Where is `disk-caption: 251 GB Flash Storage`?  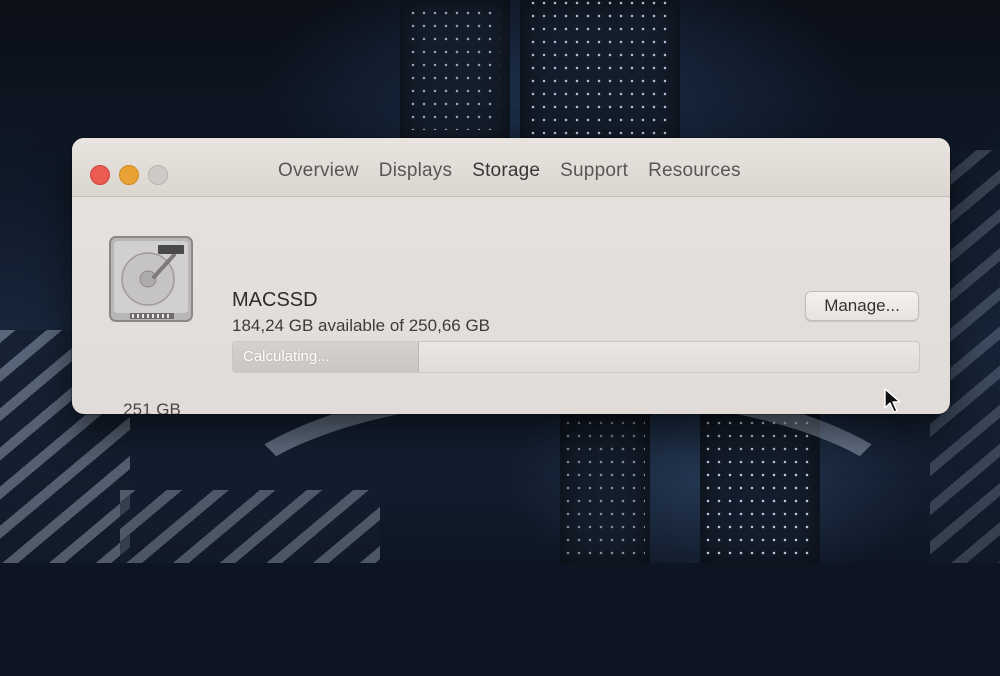
disk-caption: 251 GB Flash Storage is located at coordinates (152, 406).